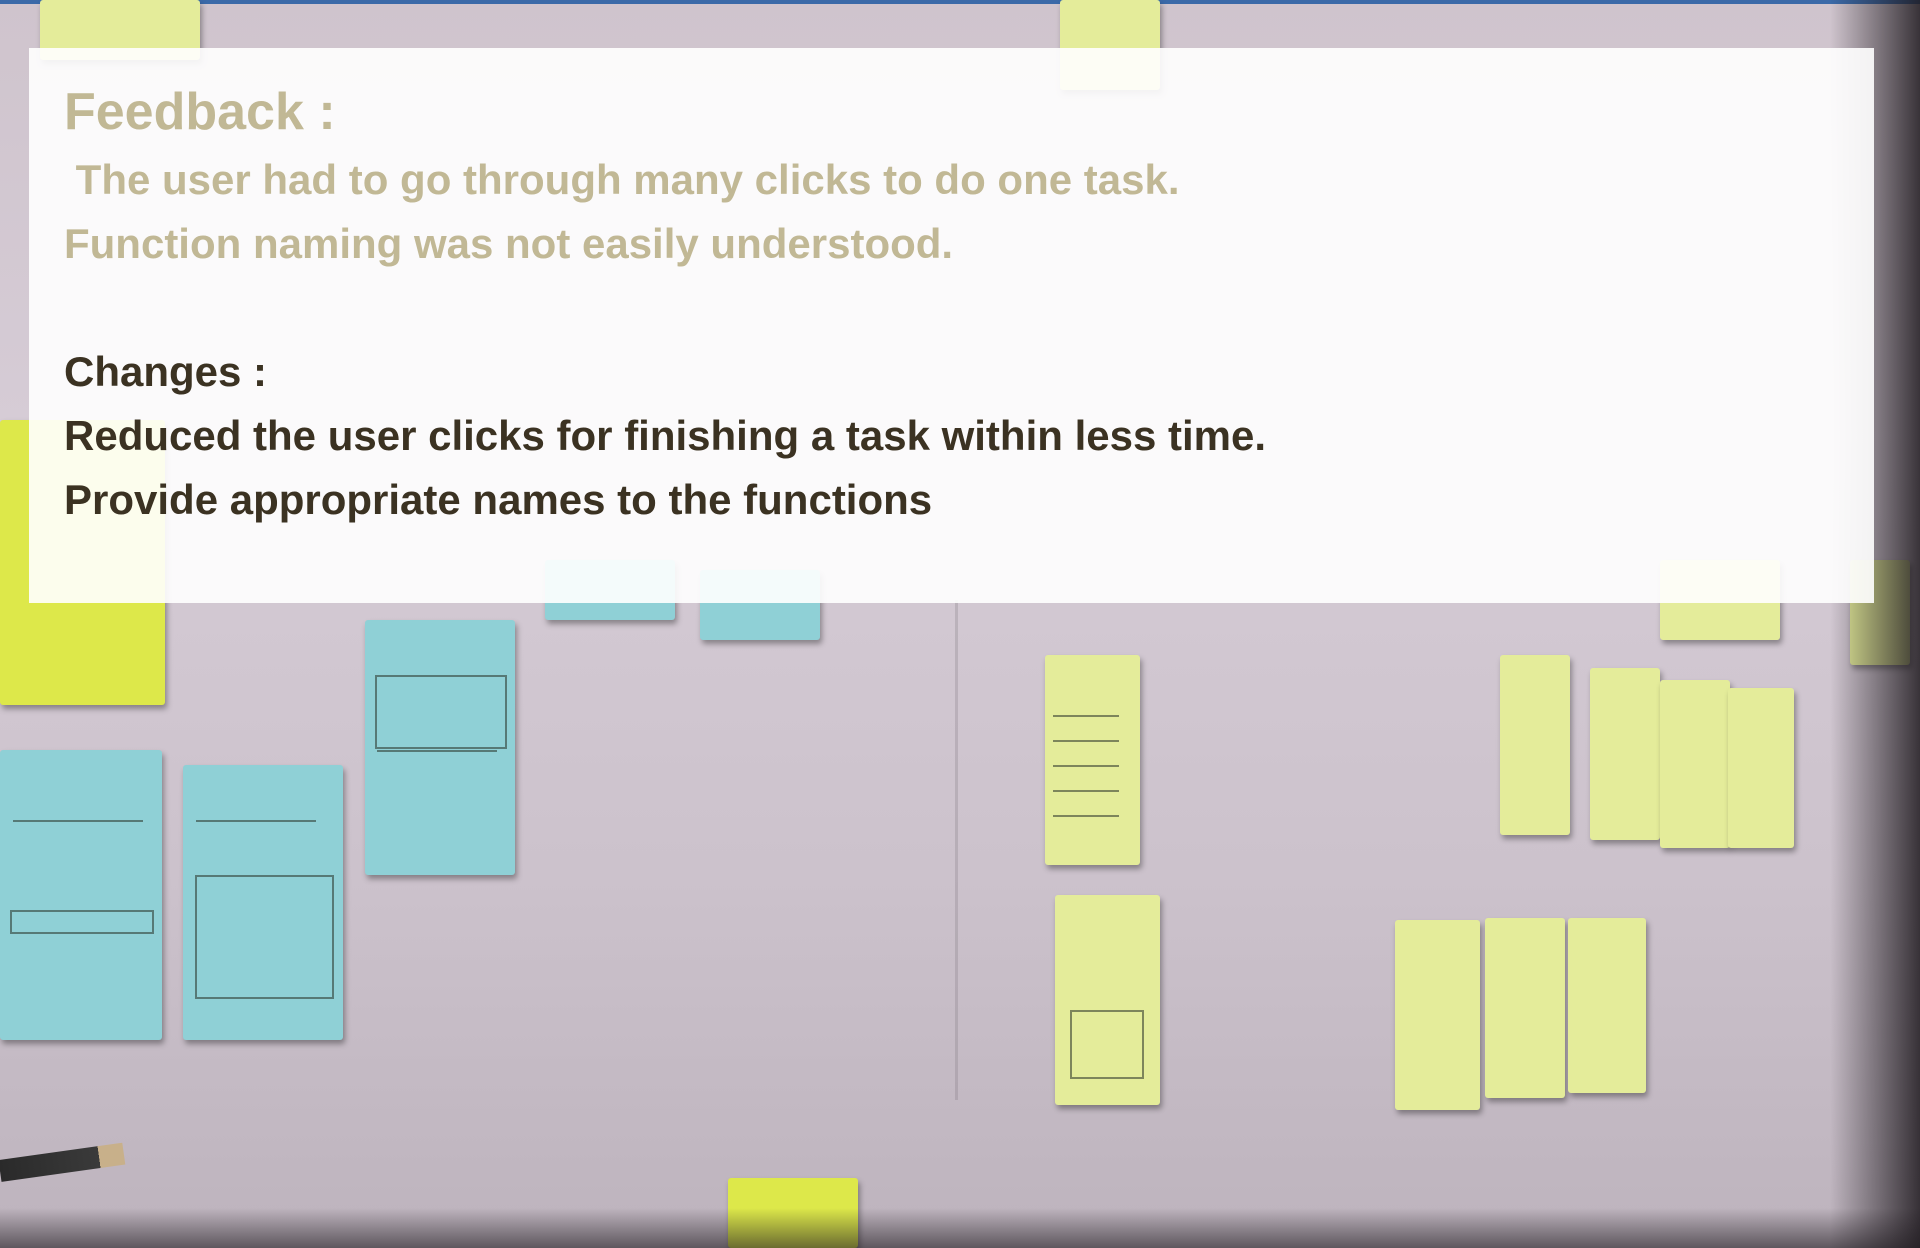 This screenshot has height=1248, width=1920. Describe the element at coordinates (960, 1228) in the screenshot. I see `photo-bottom-shadow` at that location.